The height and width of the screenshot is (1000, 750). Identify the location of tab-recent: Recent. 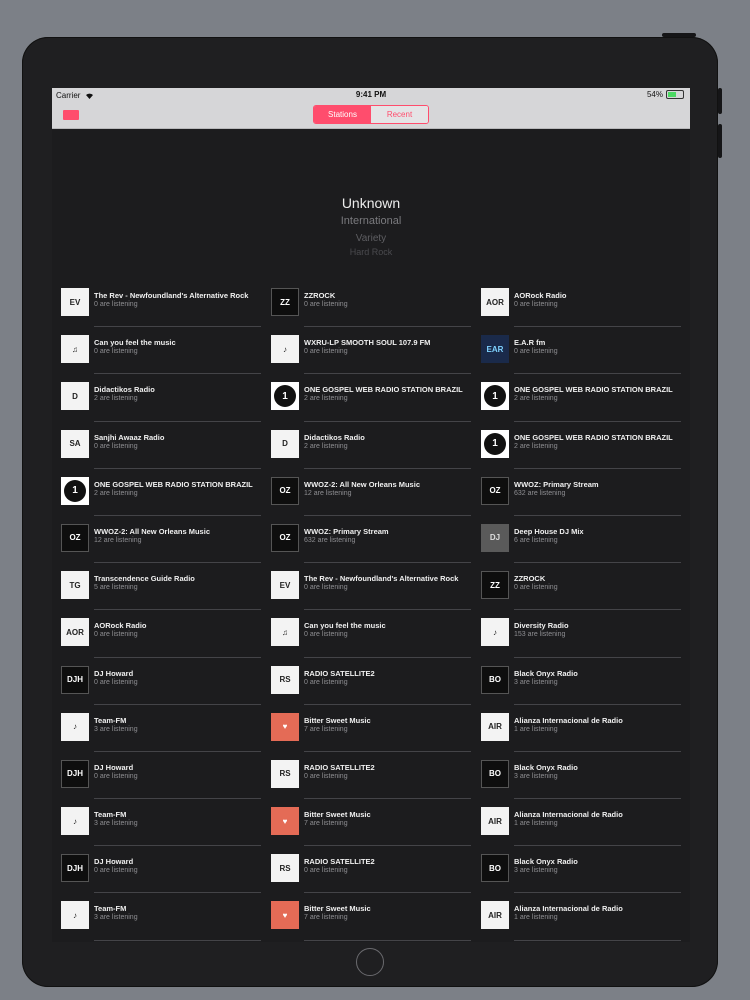
(399, 114).